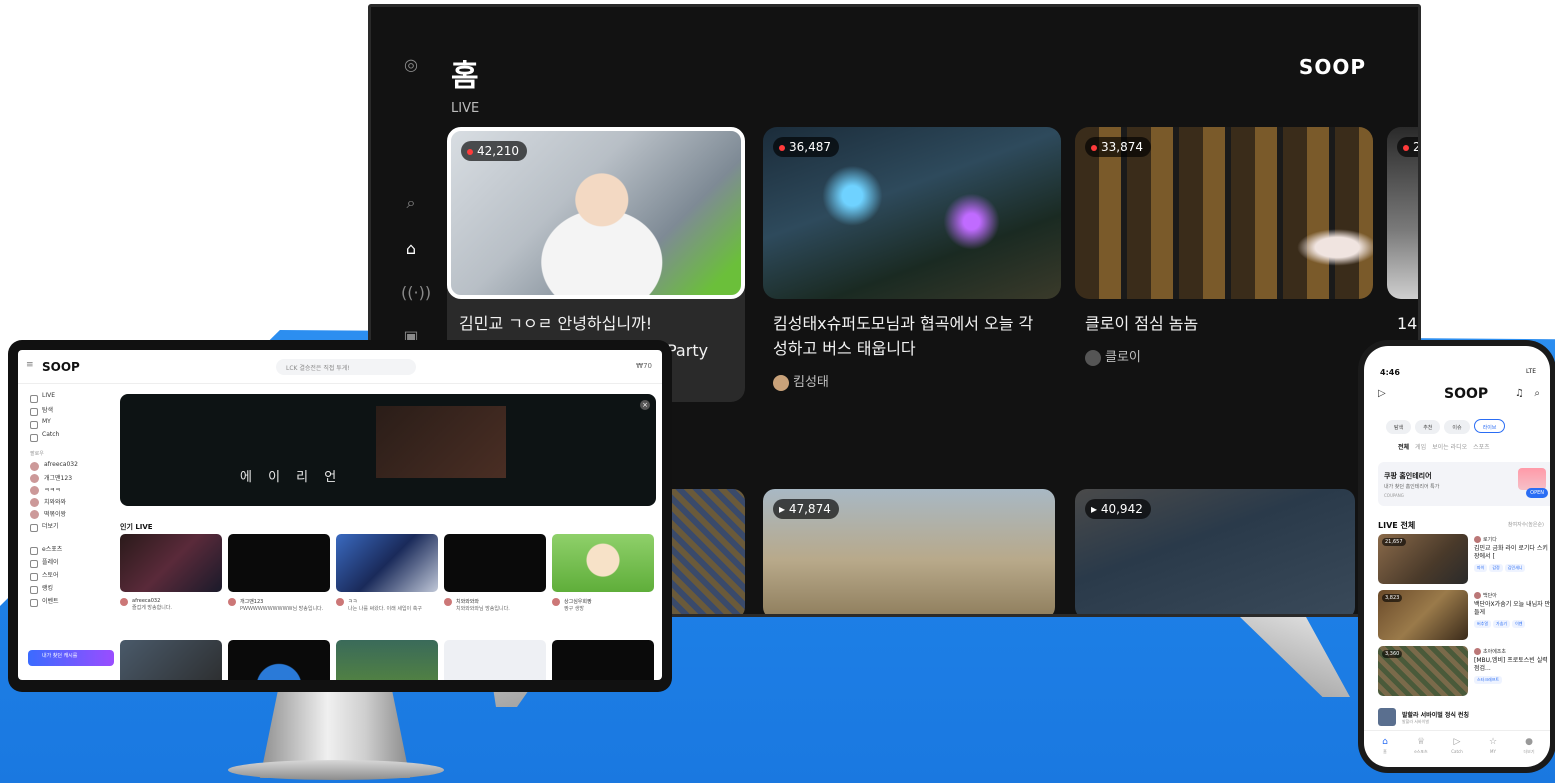 The width and height of the screenshot is (1555, 783). I want to click on soop-logo: SOOP, so click(61, 367).